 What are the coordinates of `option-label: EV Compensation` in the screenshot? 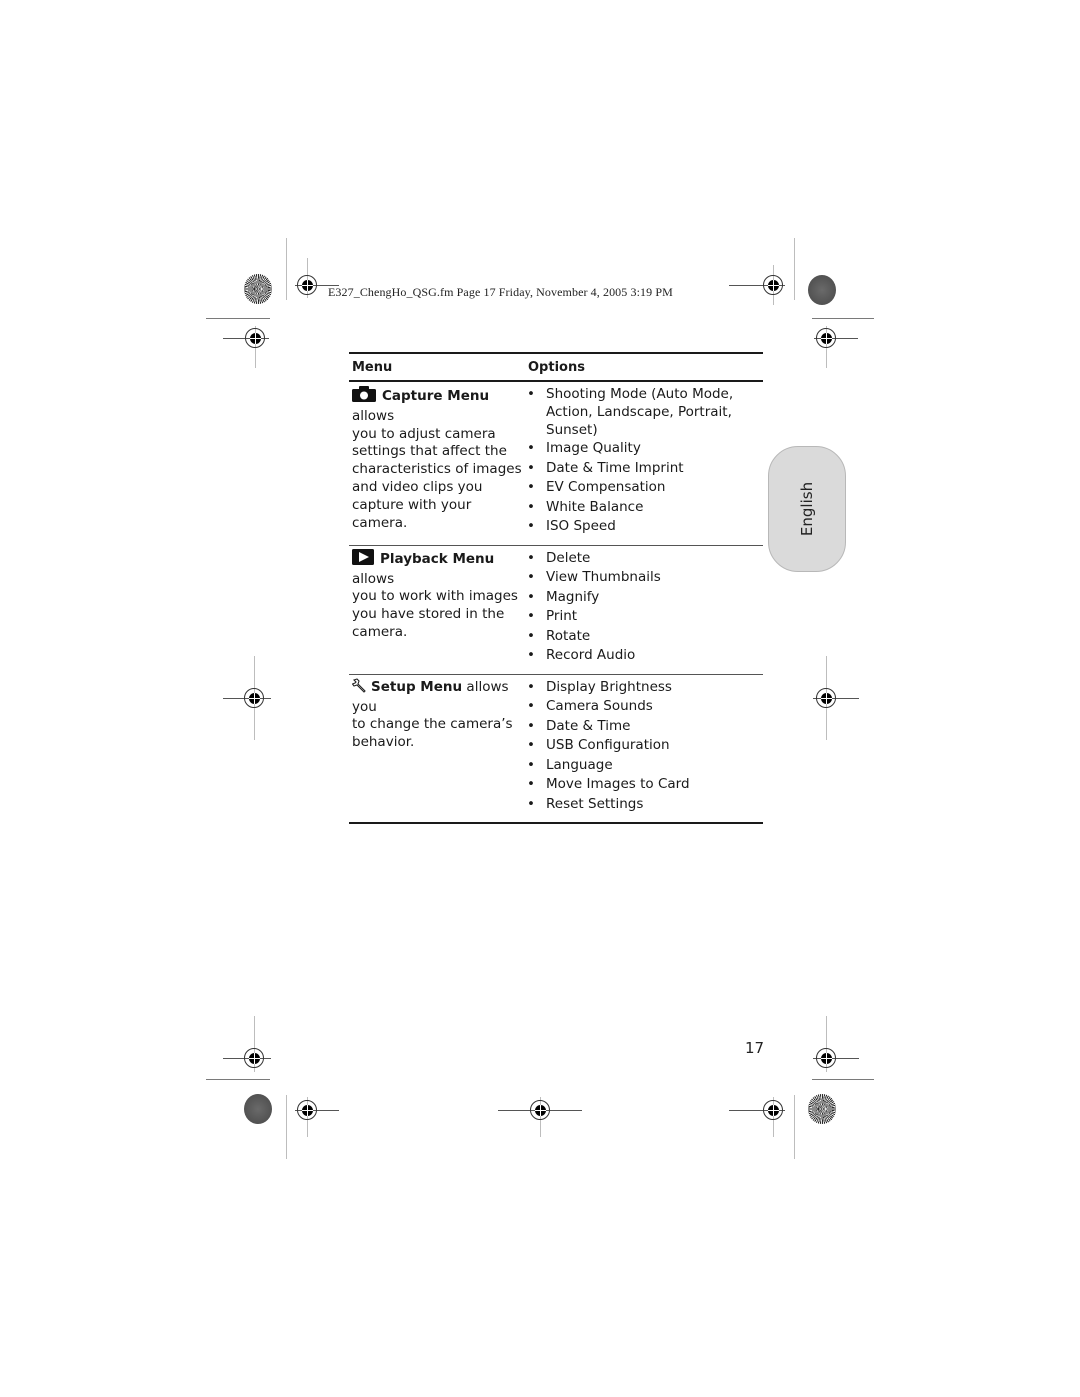 It's located at (606, 487).